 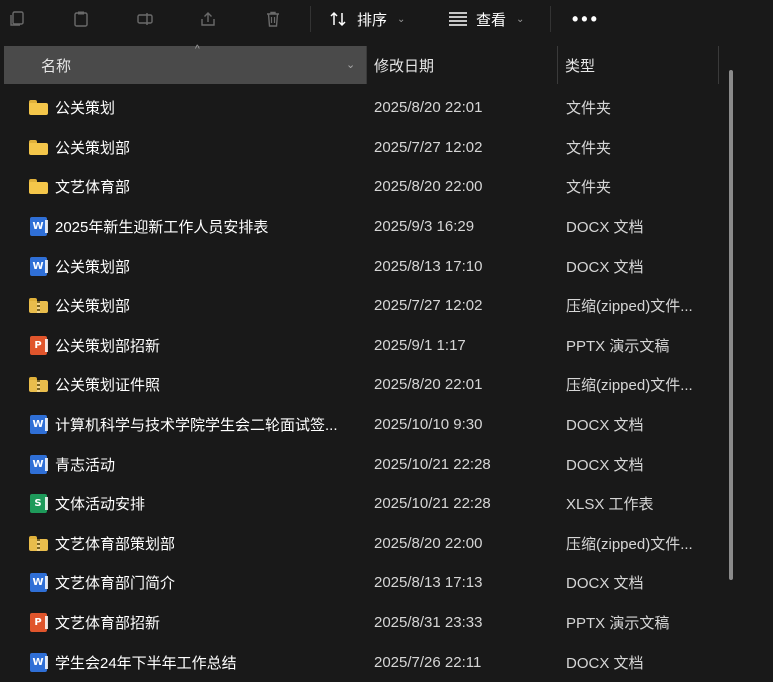 I want to click on file-row: W 文艺体育部门简介 2025/8/13 17:13 DOCX 文档, so click(x=360, y=583).